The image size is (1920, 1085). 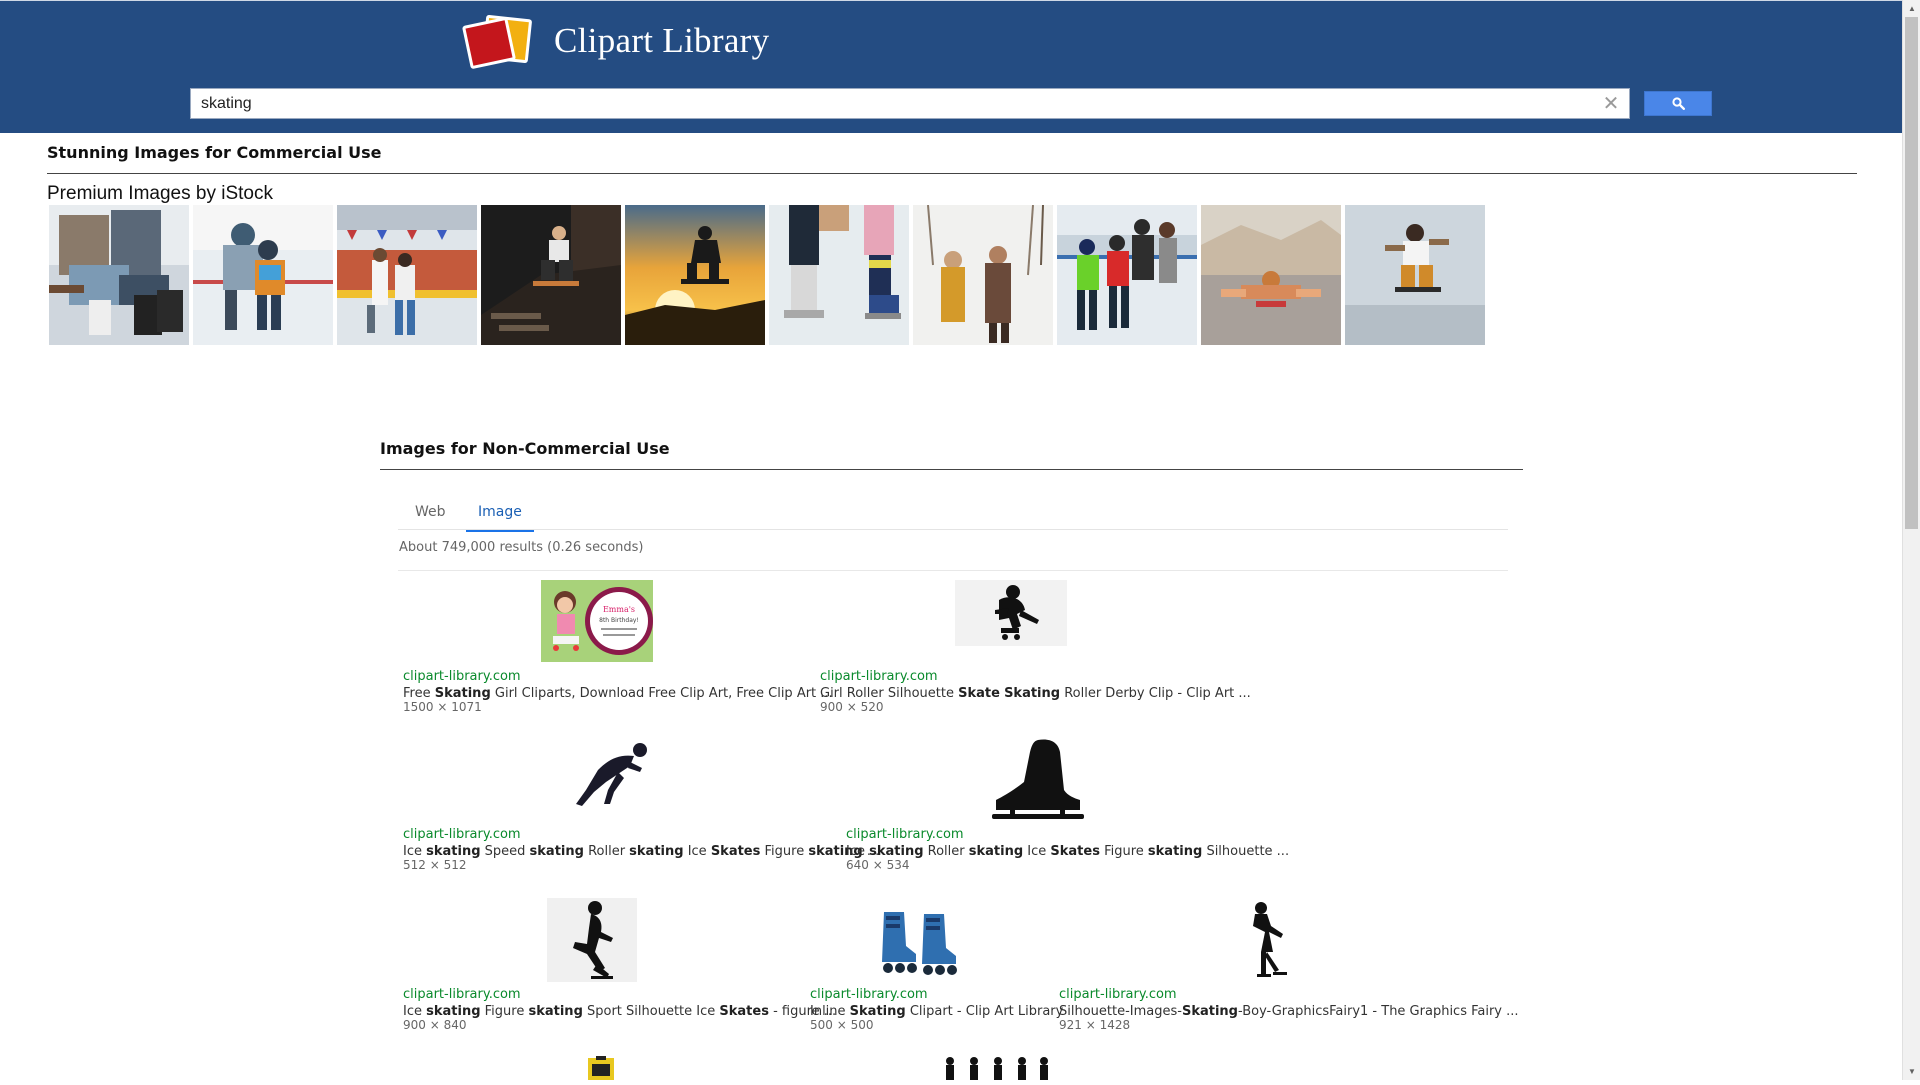 I want to click on close-icon: ✕, so click(x=1611, y=104).